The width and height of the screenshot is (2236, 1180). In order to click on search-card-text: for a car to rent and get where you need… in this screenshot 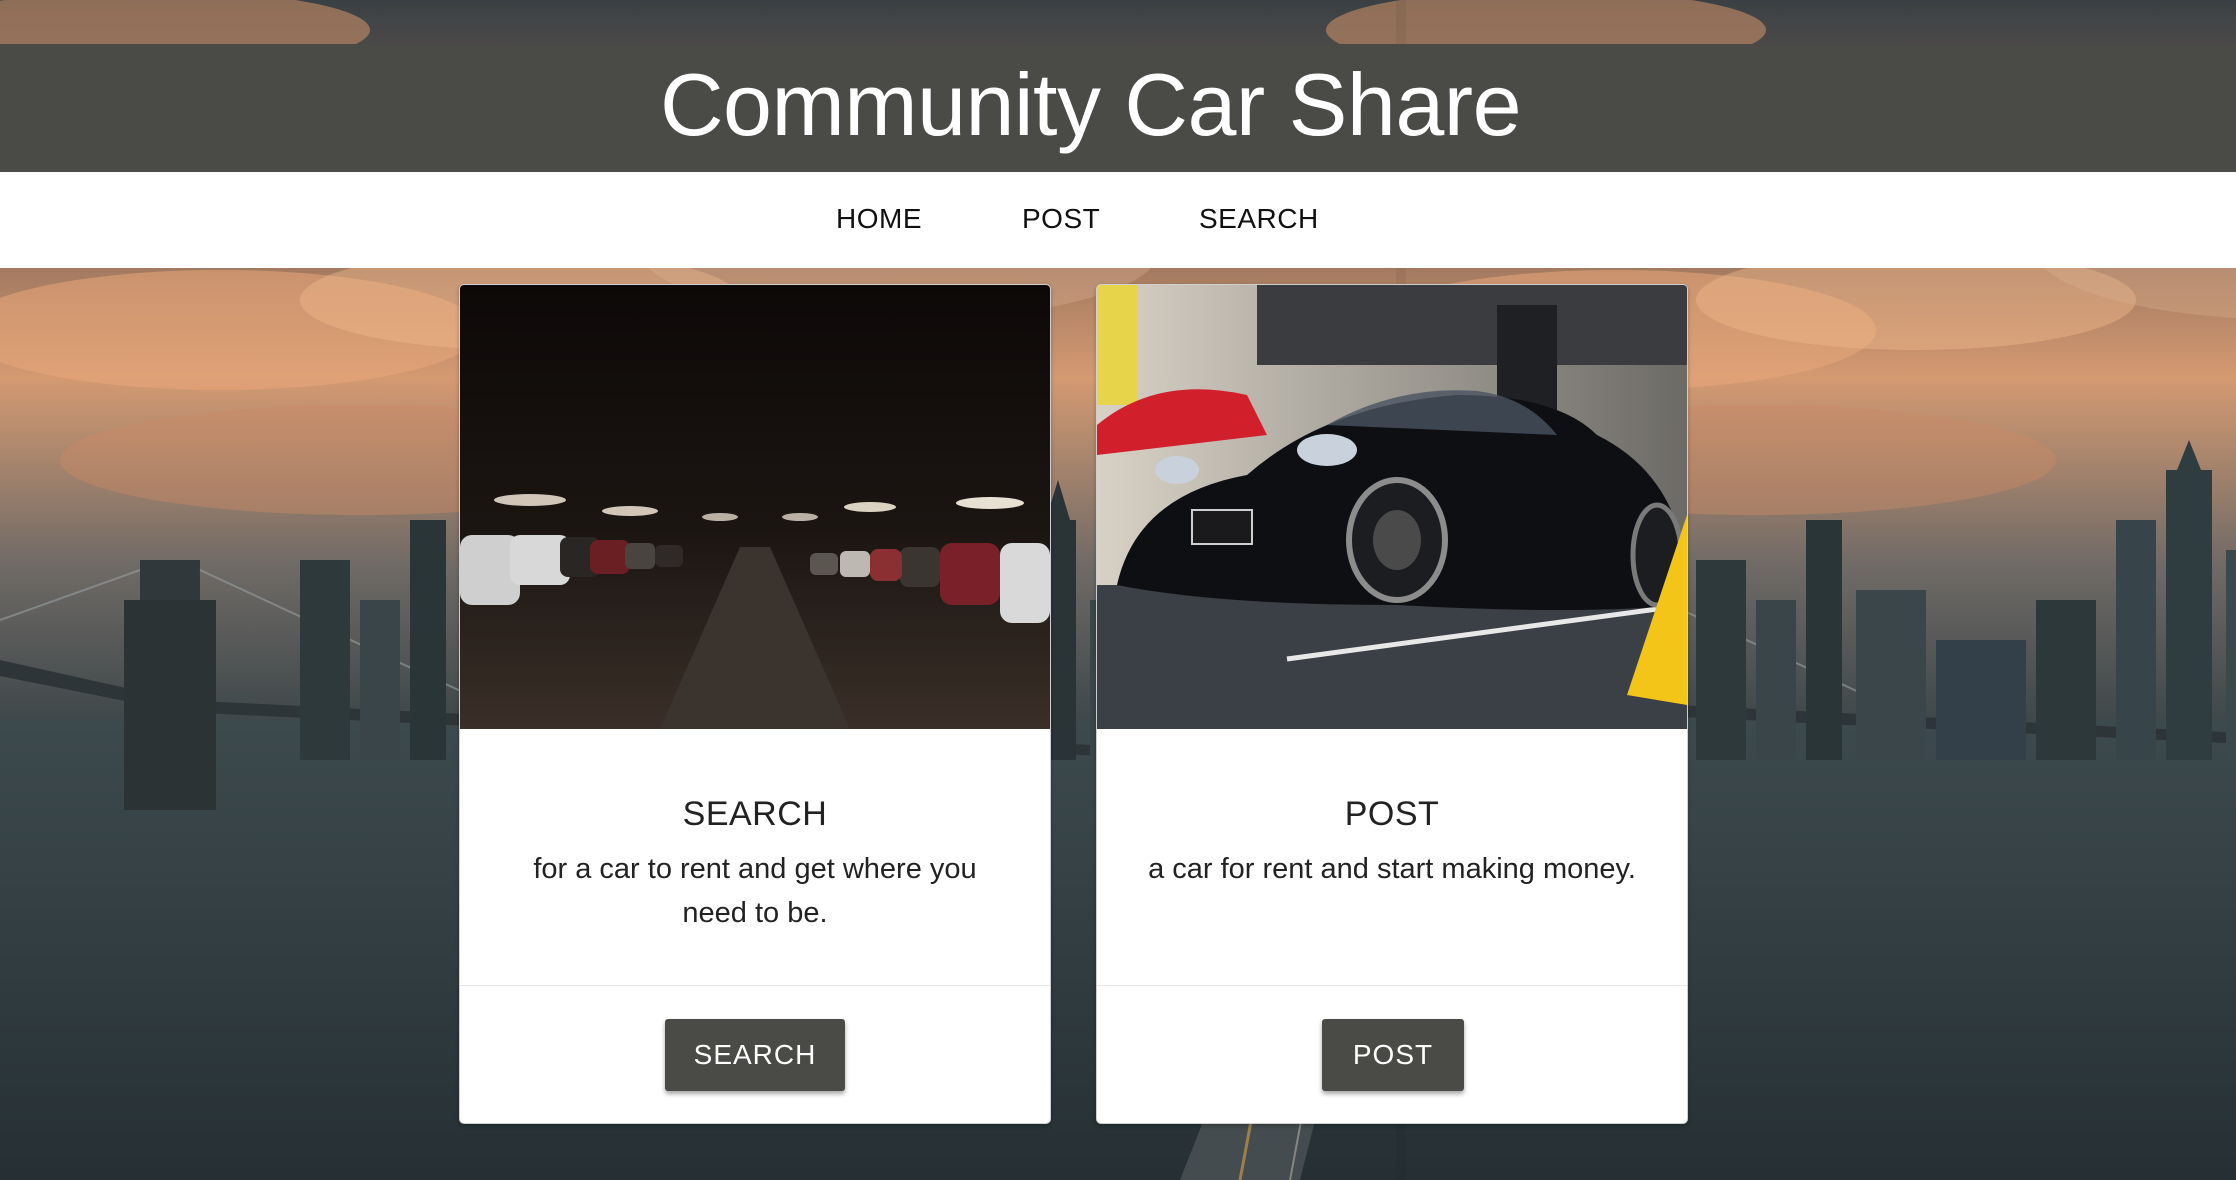, I will do `click(755, 891)`.